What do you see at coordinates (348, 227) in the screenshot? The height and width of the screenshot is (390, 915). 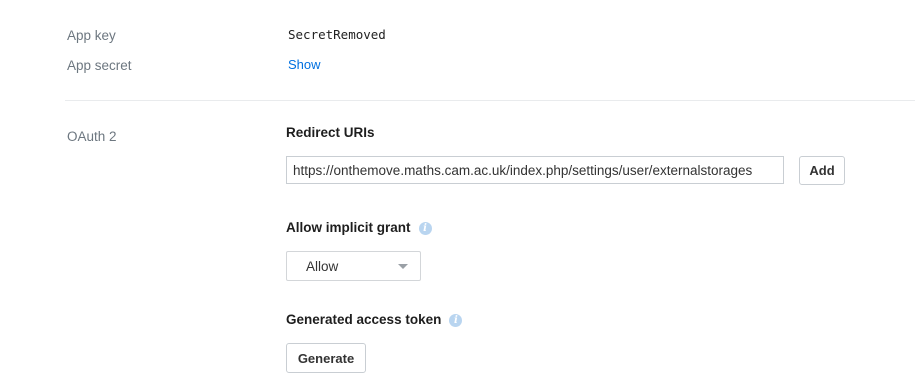 I see `implicit-grant-heading-text: Allow implicit grant` at bounding box center [348, 227].